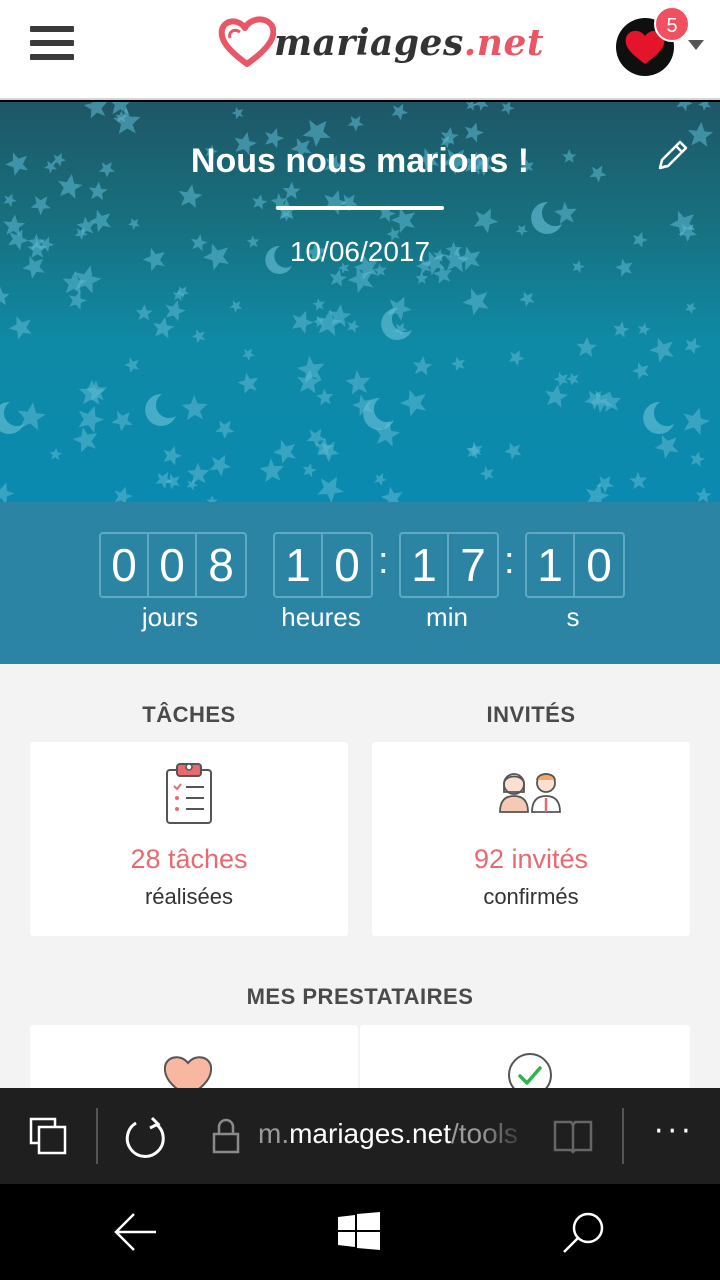  What do you see at coordinates (530, 1070) in the screenshot?
I see `check-circle-icon` at bounding box center [530, 1070].